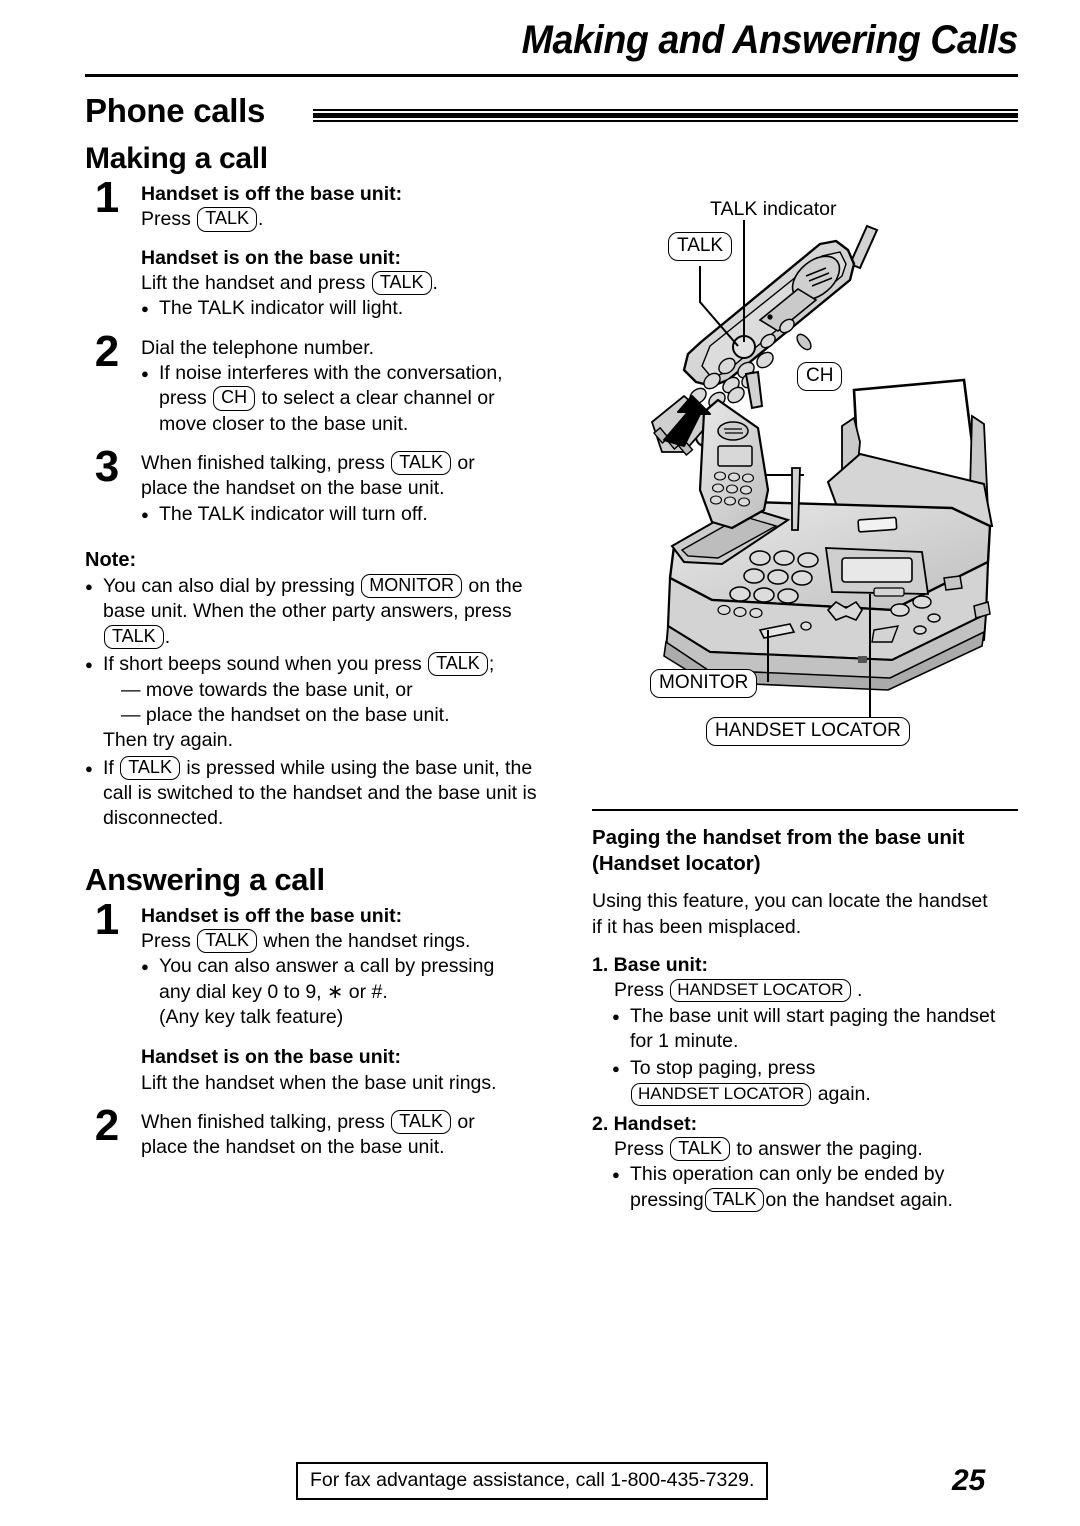 Image resolution: width=1080 pixels, height=1526 pixels. What do you see at coordinates (829, 1148) in the screenshot?
I see `after-text: to answer the paging.` at bounding box center [829, 1148].